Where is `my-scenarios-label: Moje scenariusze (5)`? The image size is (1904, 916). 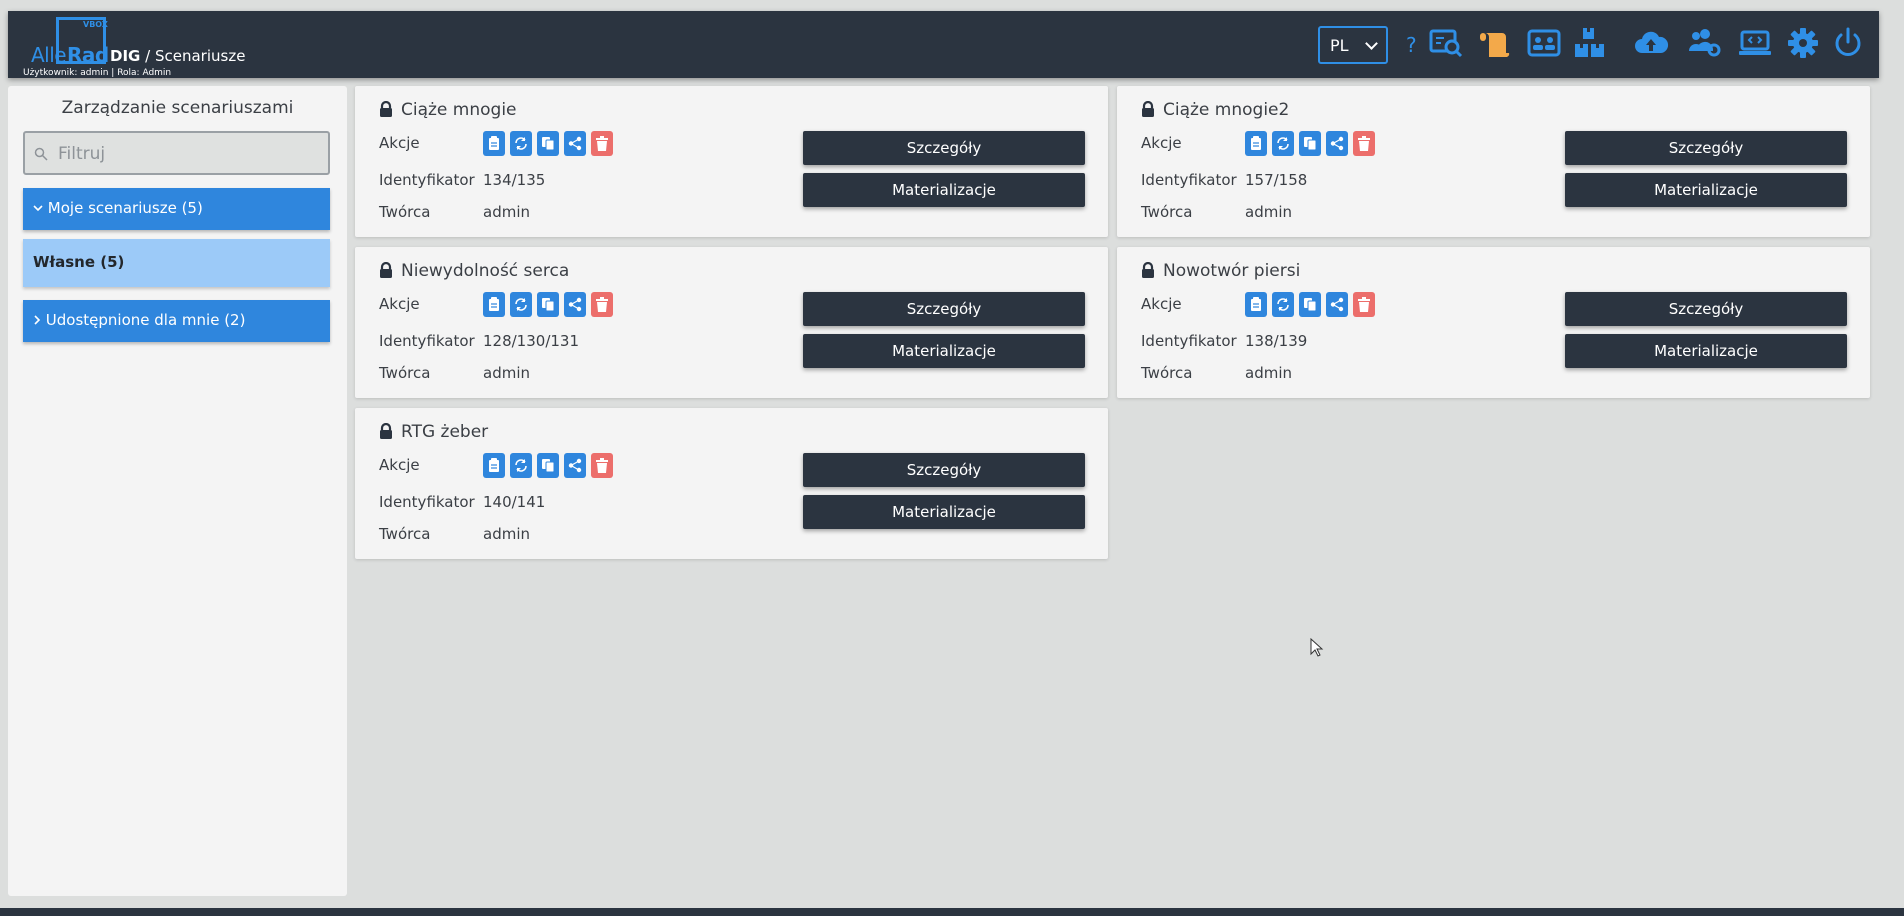
my-scenarios-label: Moje scenariusze (5) is located at coordinates (125, 208).